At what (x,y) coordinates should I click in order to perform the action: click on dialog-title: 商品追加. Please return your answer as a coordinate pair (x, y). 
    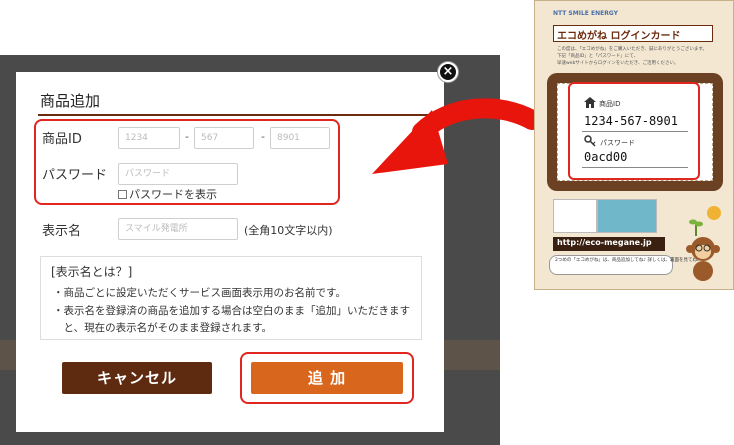
    Looking at the image, I should click on (70, 101).